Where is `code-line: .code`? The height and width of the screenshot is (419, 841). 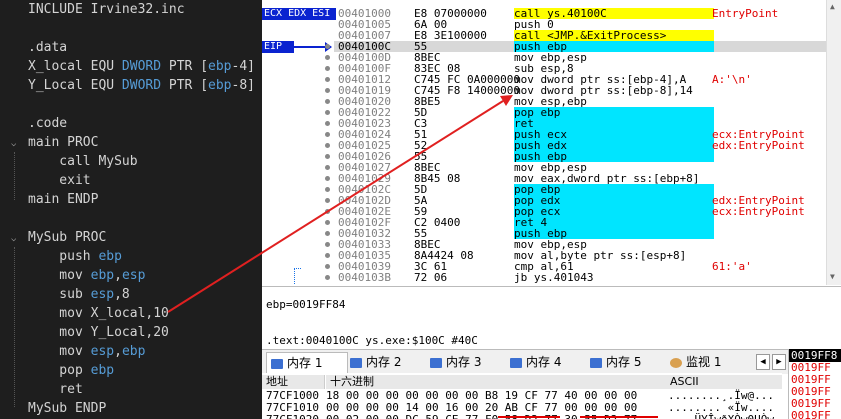 code-line: .code is located at coordinates (47, 123).